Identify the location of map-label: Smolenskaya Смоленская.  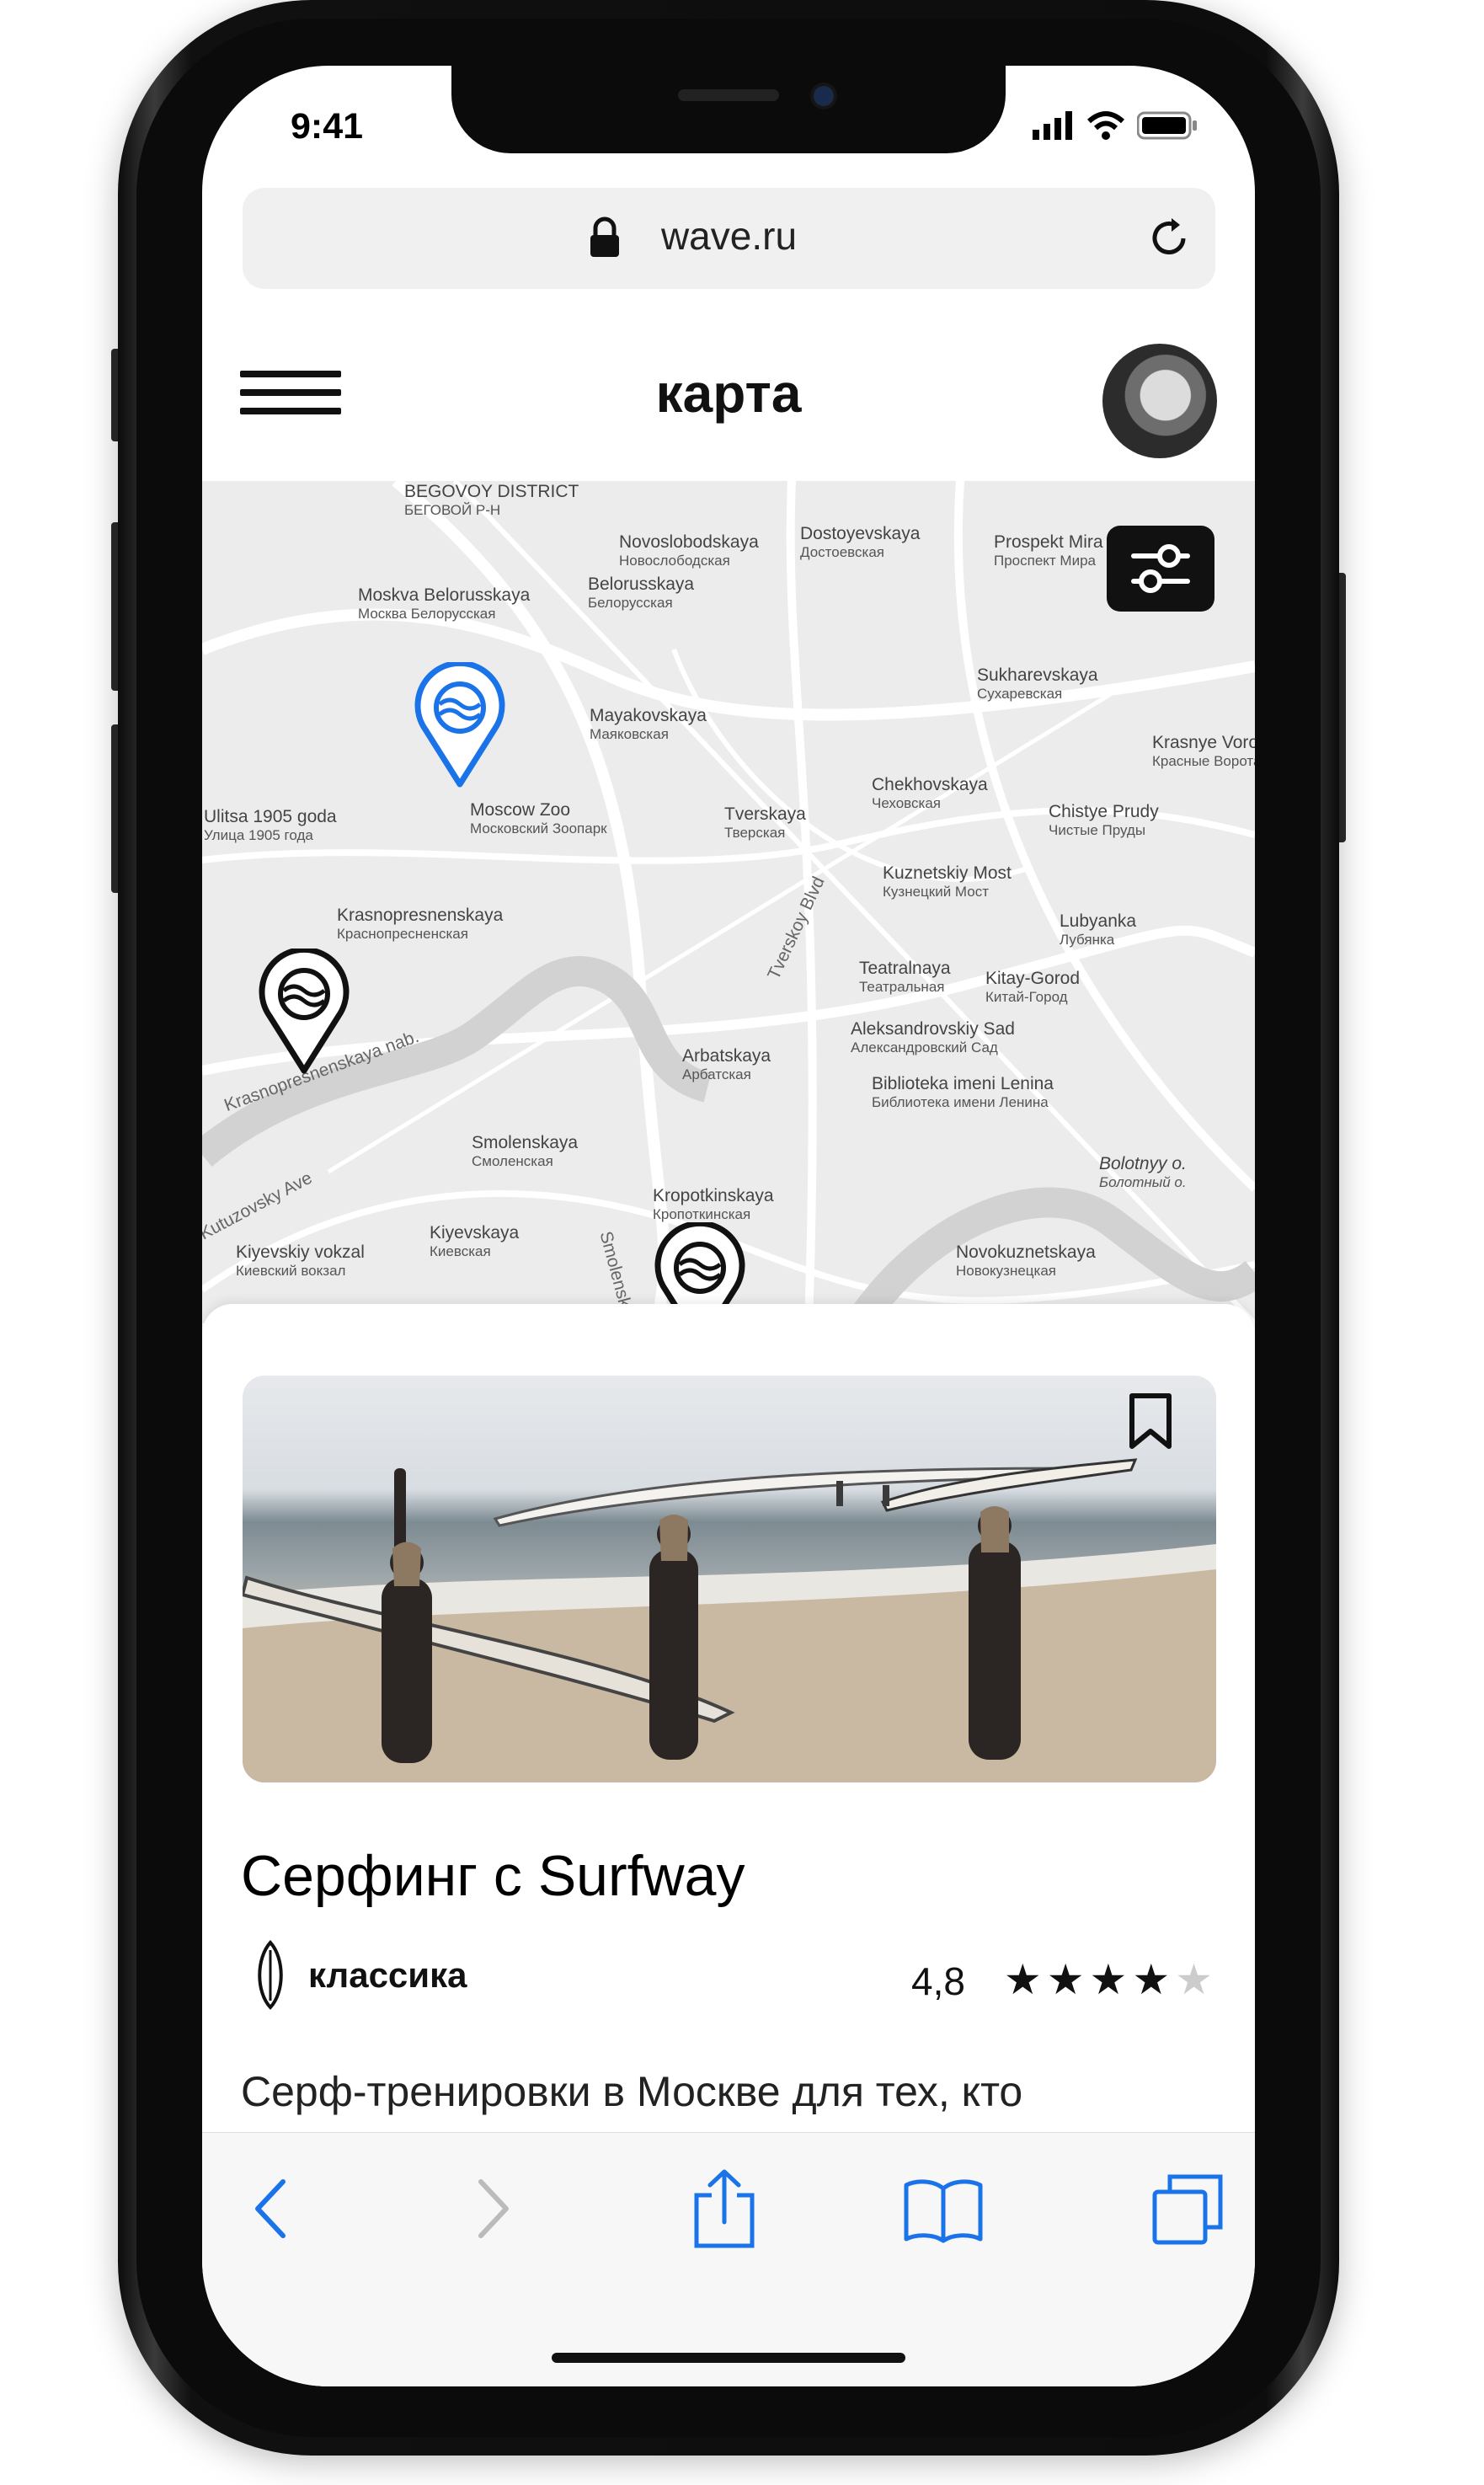
(526, 1151).